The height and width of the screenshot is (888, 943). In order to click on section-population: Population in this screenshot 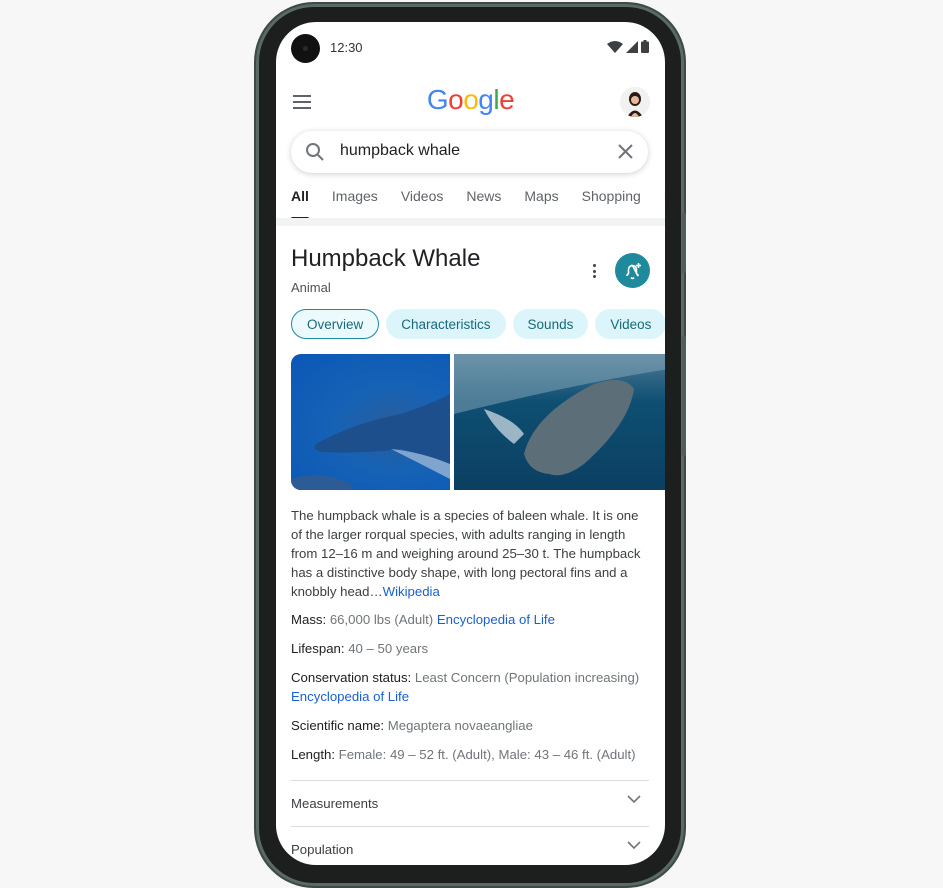, I will do `click(470, 845)`.